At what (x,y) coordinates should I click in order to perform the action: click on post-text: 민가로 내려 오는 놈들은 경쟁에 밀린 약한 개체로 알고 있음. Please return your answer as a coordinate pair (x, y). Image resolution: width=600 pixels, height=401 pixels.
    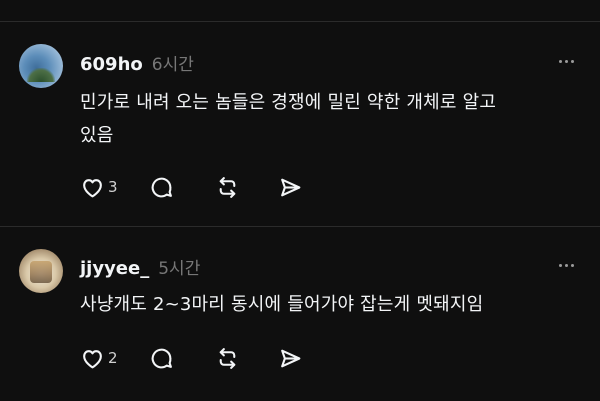
    Looking at the image, I should click on (288, 119).